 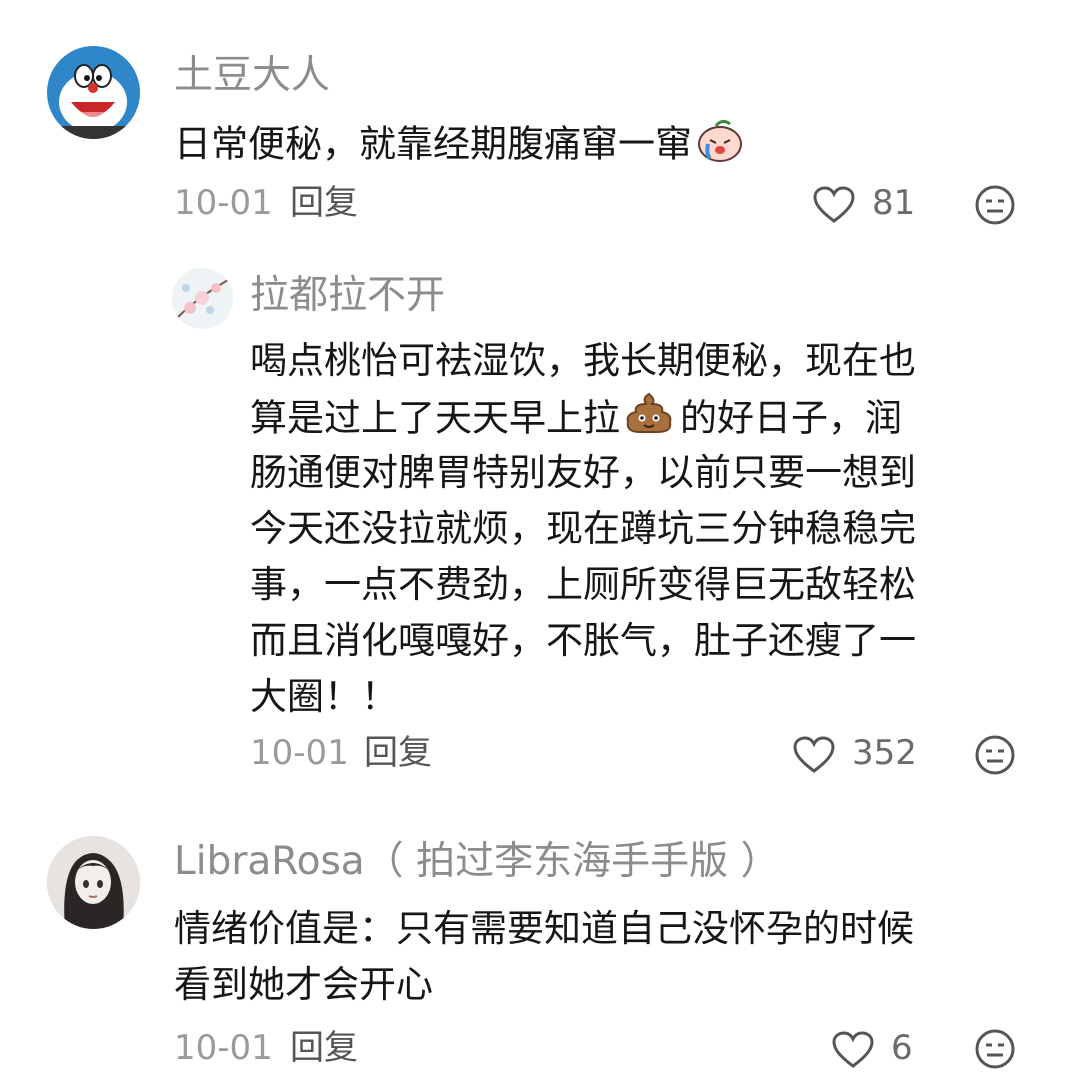 I want to click on comment-text-line: 事，一点不费劲，上厕所变得巨无敌轻松, so click(x=583, y=584).